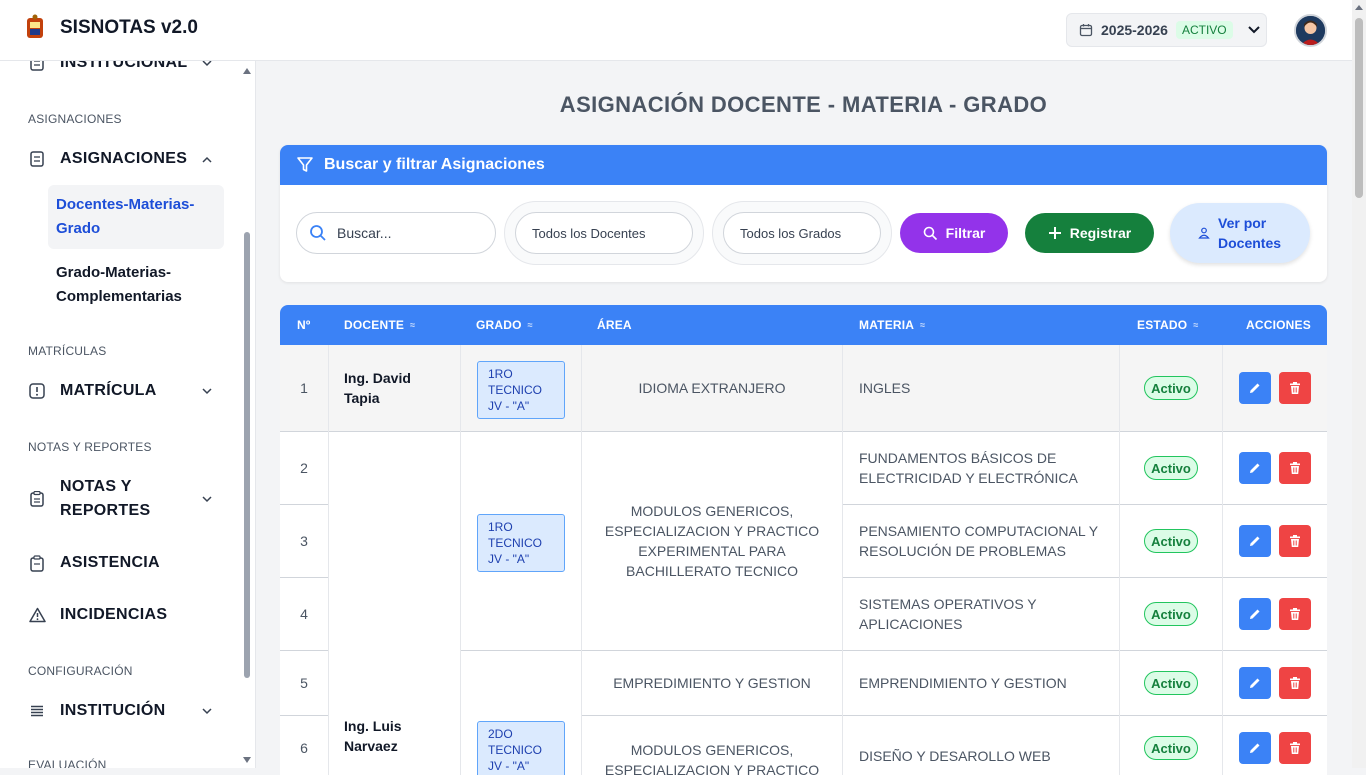  I want to click on section-label-asignaciones: ASIGNACIONES, so click(75, 119).